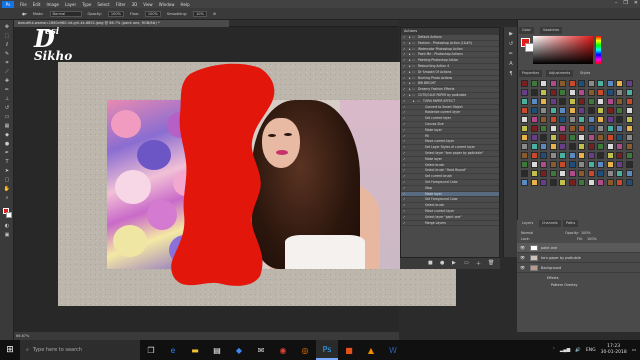 This screenshot has width=640, height=360. What do you see at coordinates (10, 350) in the screenshot?
I see `windows-start-icon: ⊞` at bounding box center [10, 350].